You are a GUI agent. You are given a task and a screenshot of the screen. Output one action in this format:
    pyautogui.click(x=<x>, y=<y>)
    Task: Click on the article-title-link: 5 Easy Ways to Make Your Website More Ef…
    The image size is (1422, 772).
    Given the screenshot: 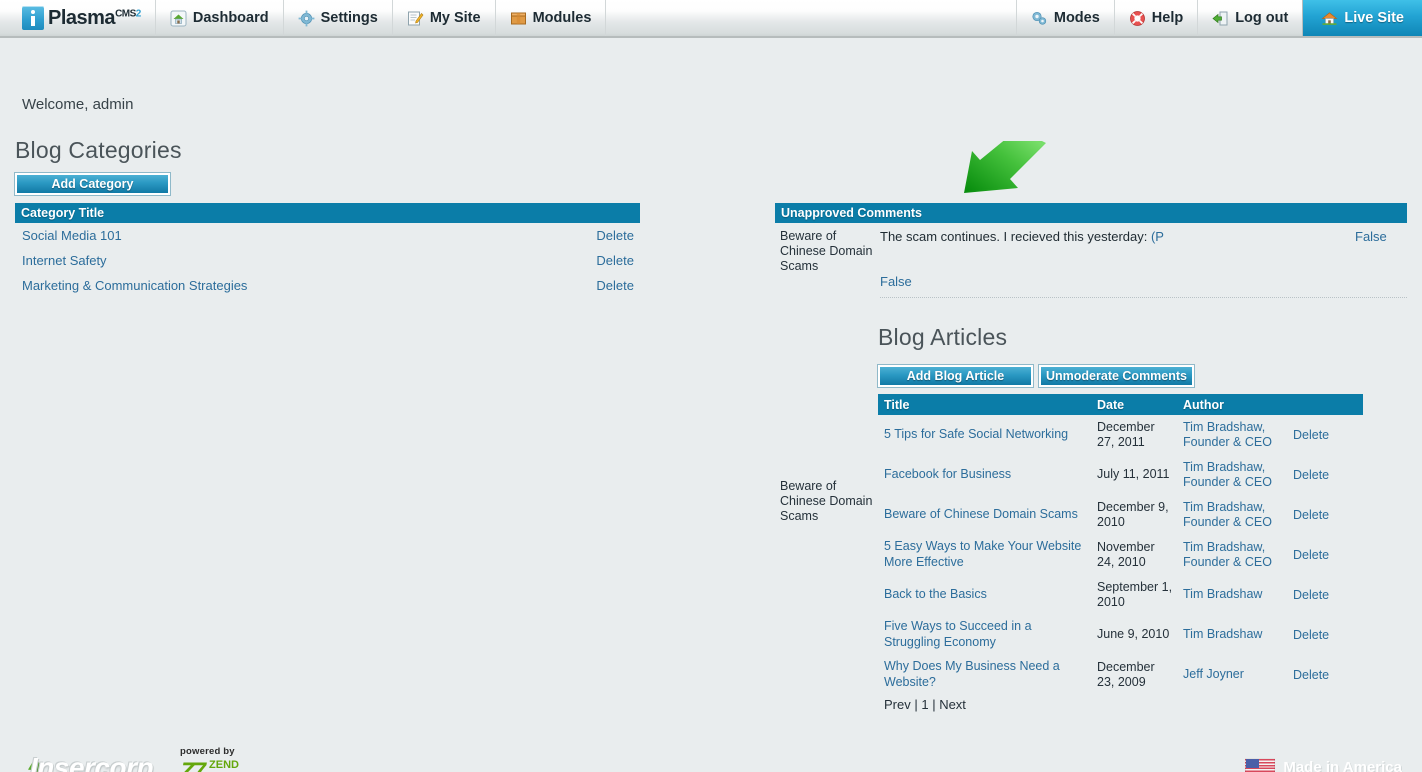 What is the action you would take?
    pyautogui.click(x=982, y=554)
    